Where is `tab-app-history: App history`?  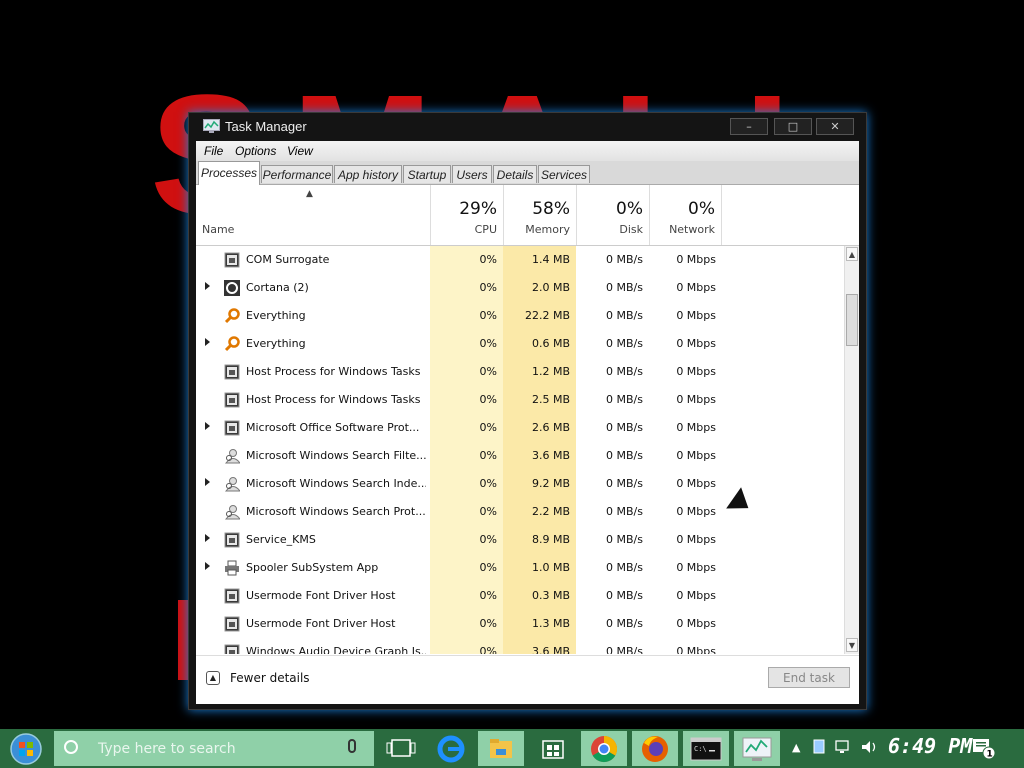 tab-app-history: App history is located at coordinates (368, 174).